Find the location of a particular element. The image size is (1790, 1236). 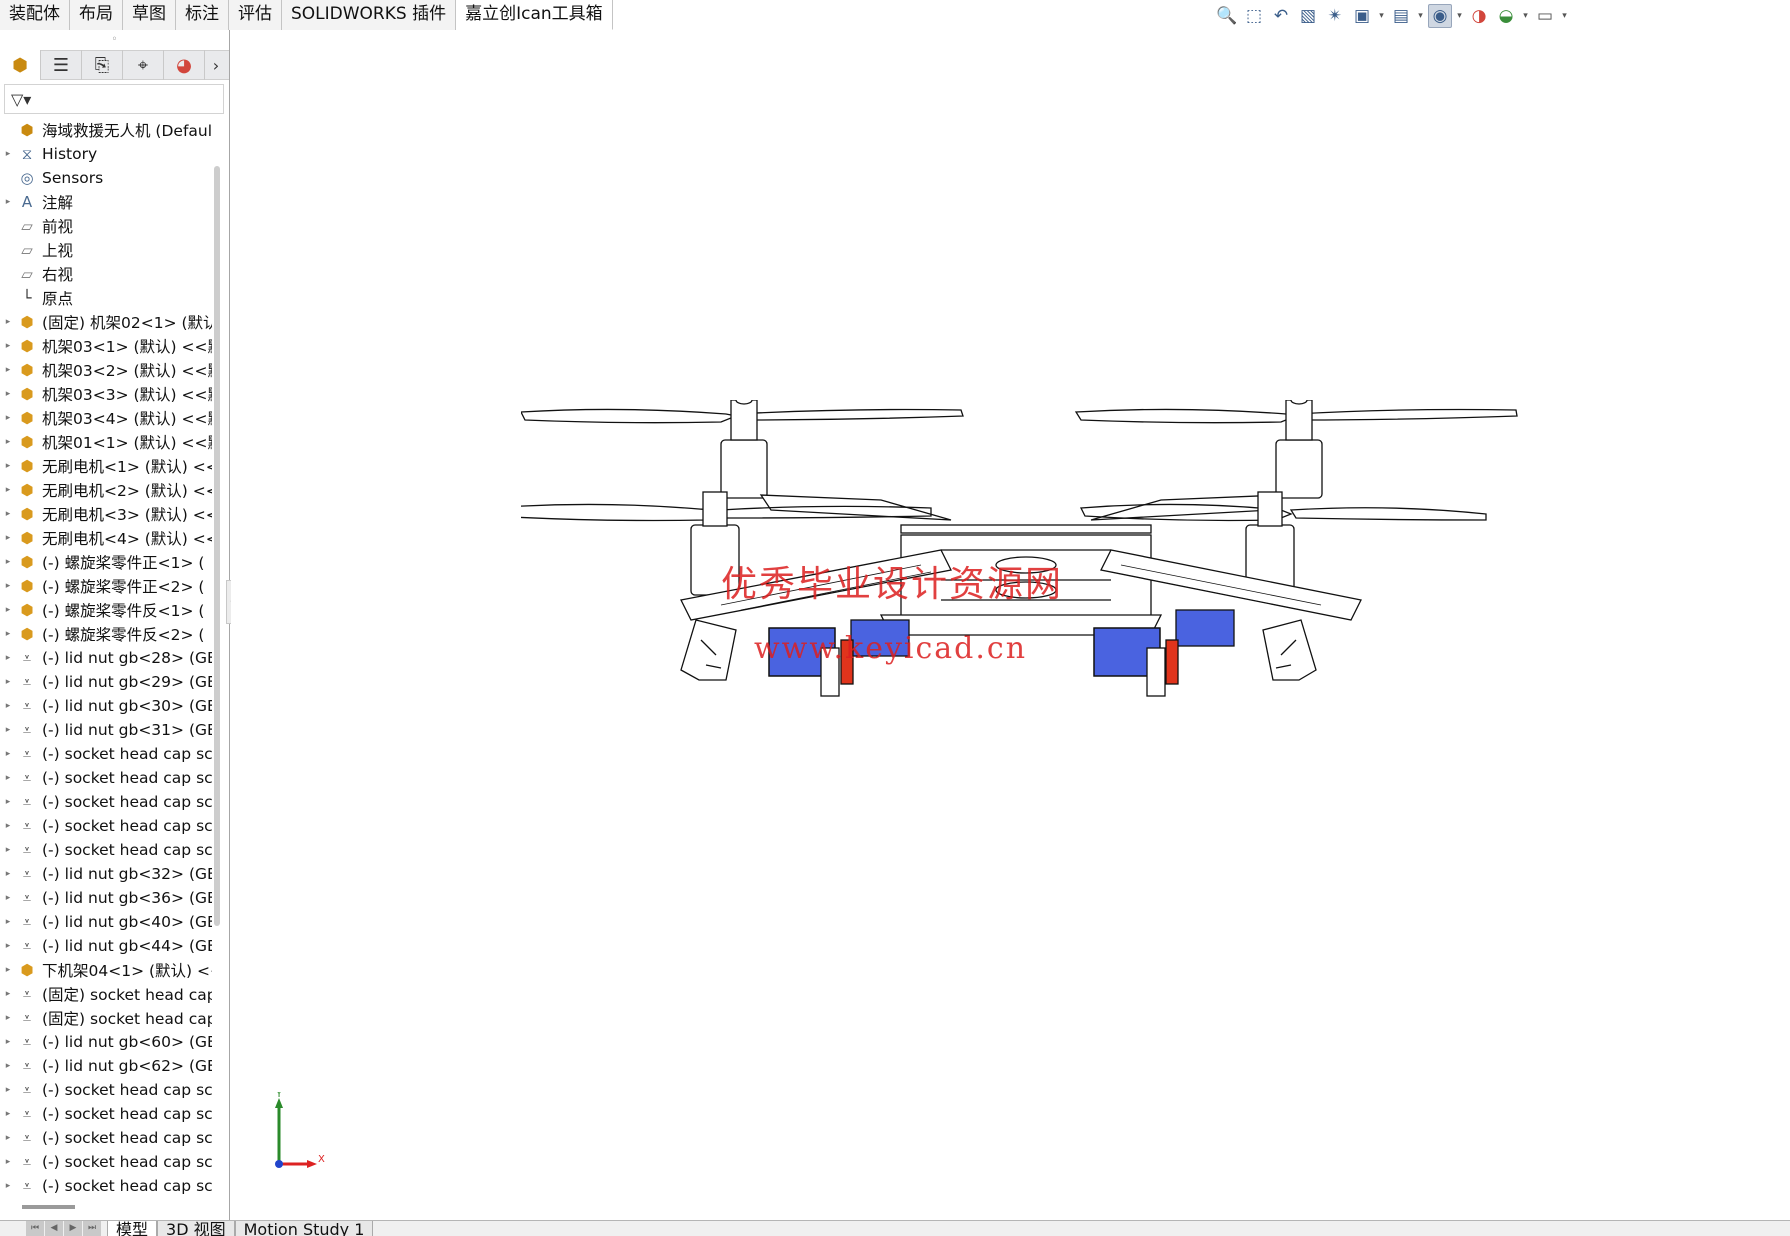

view-orientation-icon: ▣ is located at coordinates (1362, 16).